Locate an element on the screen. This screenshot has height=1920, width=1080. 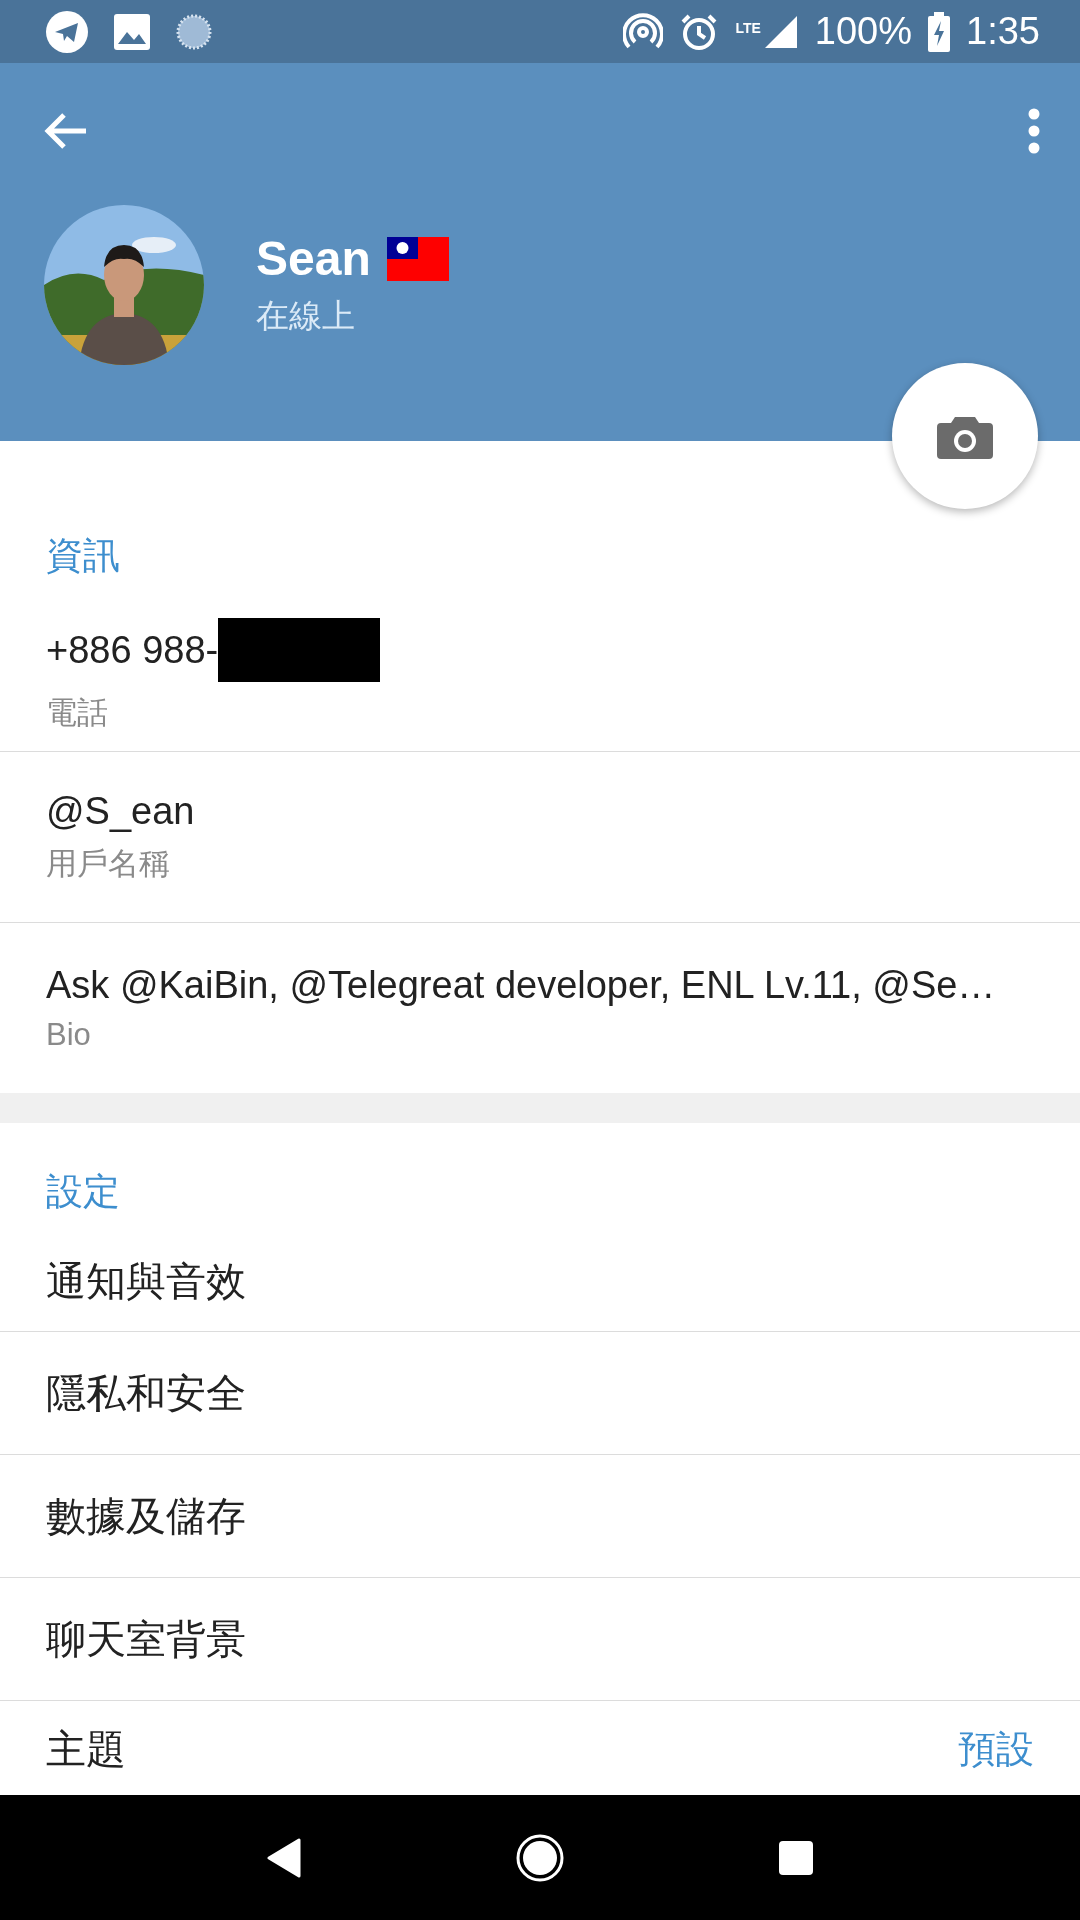
settings-row: 數據及儲存 is located at coordinates (540, 1516).